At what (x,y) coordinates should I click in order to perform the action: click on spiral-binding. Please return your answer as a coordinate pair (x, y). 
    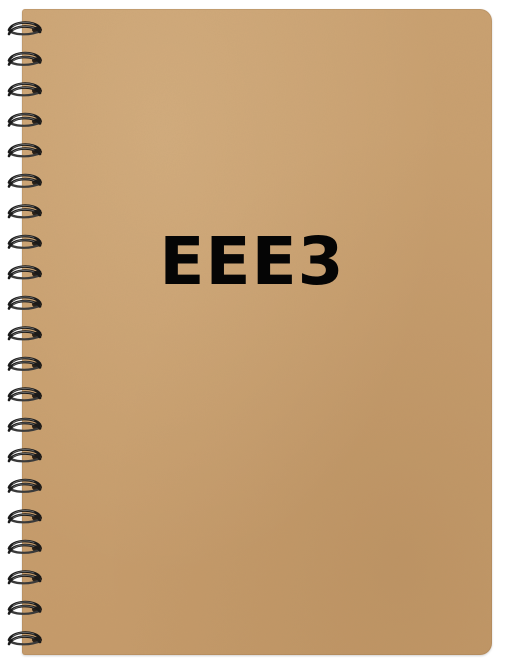
    Looking at the image, I should click on (24, 333).